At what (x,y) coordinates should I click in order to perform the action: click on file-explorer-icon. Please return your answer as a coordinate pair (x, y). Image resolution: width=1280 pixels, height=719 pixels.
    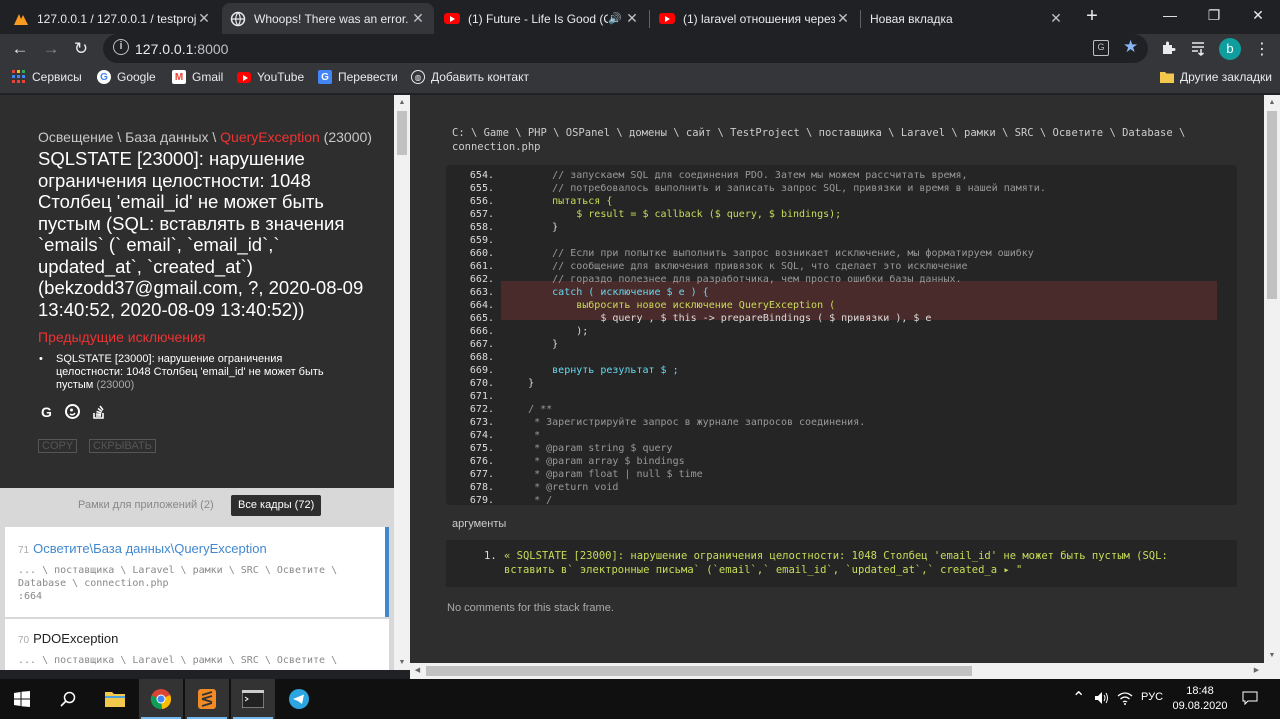
    Looking at the image, I should click on (115, 699).